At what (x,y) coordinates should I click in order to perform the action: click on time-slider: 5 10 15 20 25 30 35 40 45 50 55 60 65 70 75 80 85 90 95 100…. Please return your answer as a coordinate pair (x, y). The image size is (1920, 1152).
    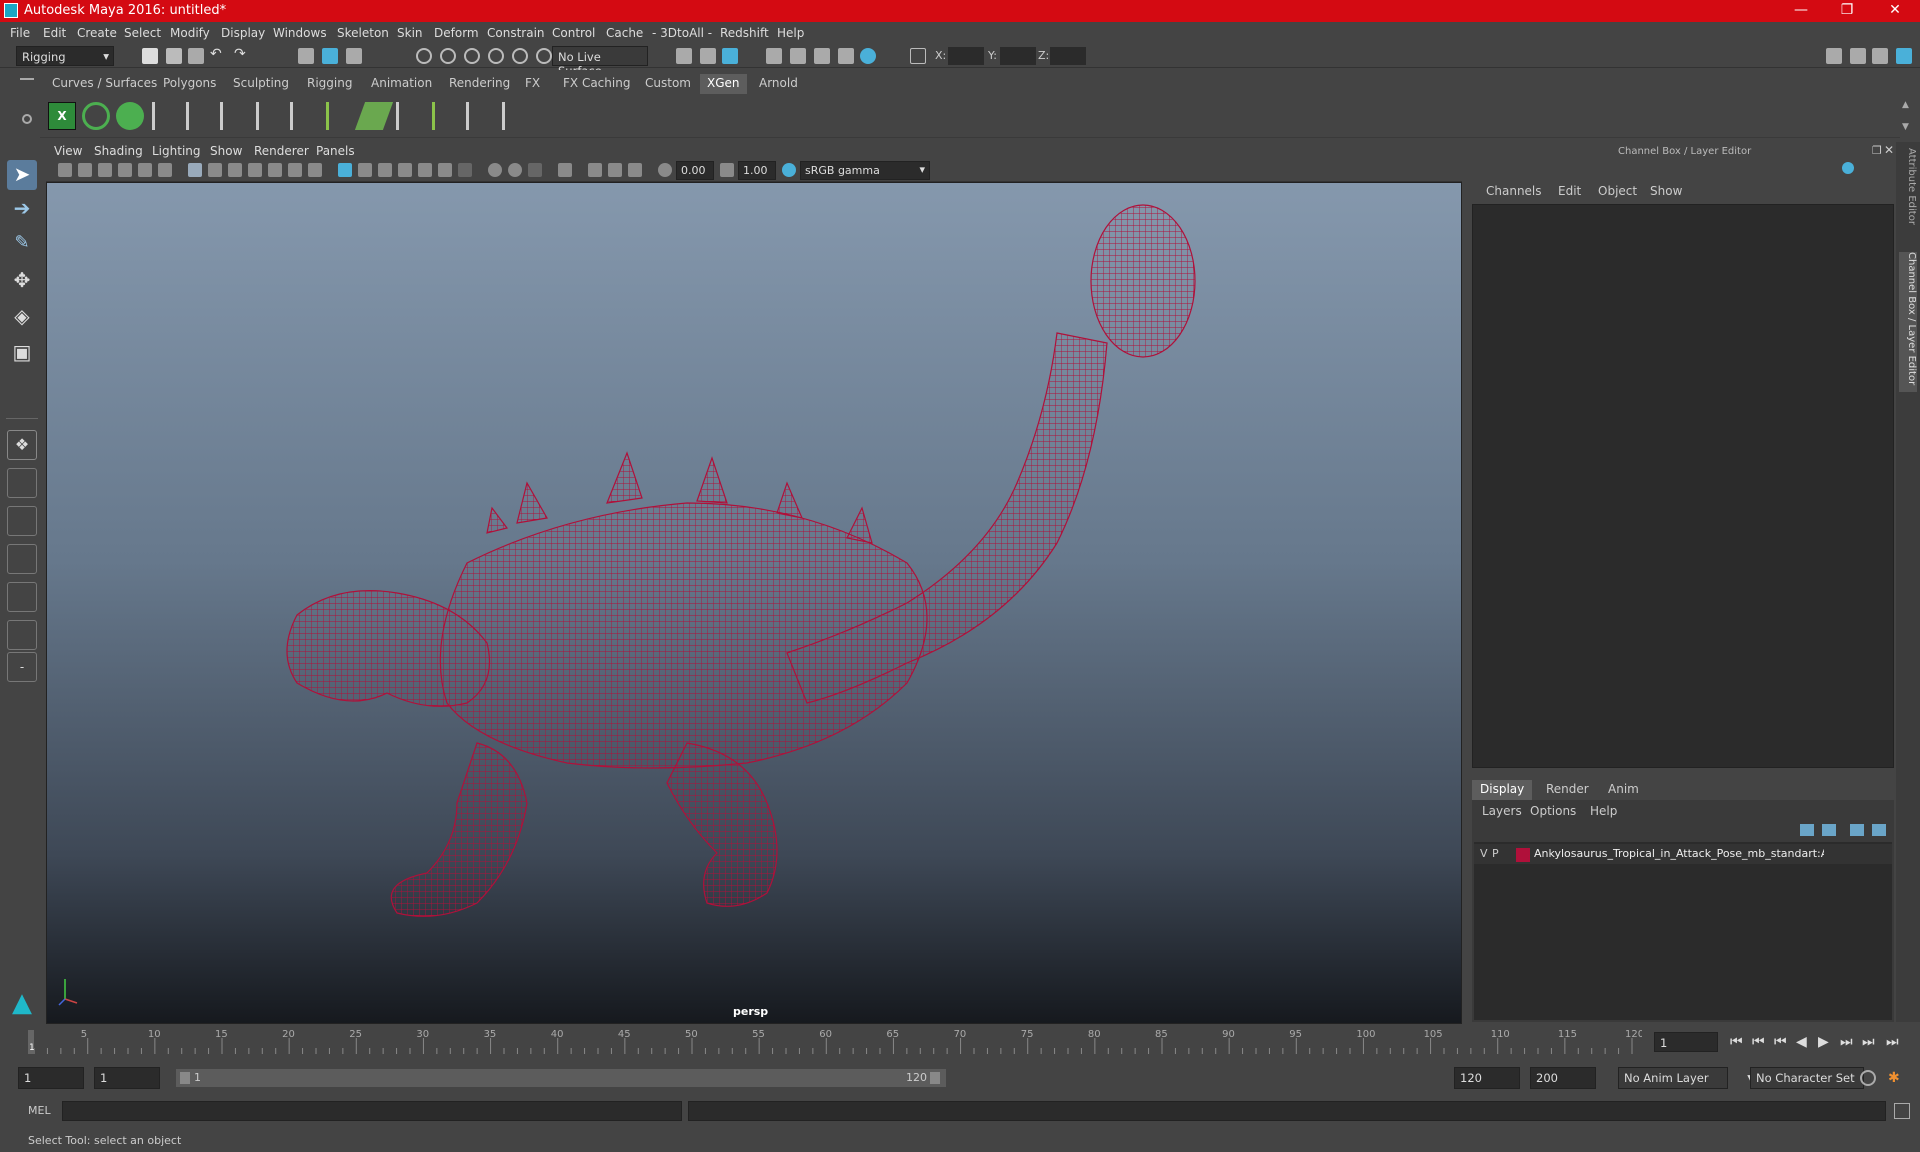
    Looking at the image, I should click on (836, 1042).